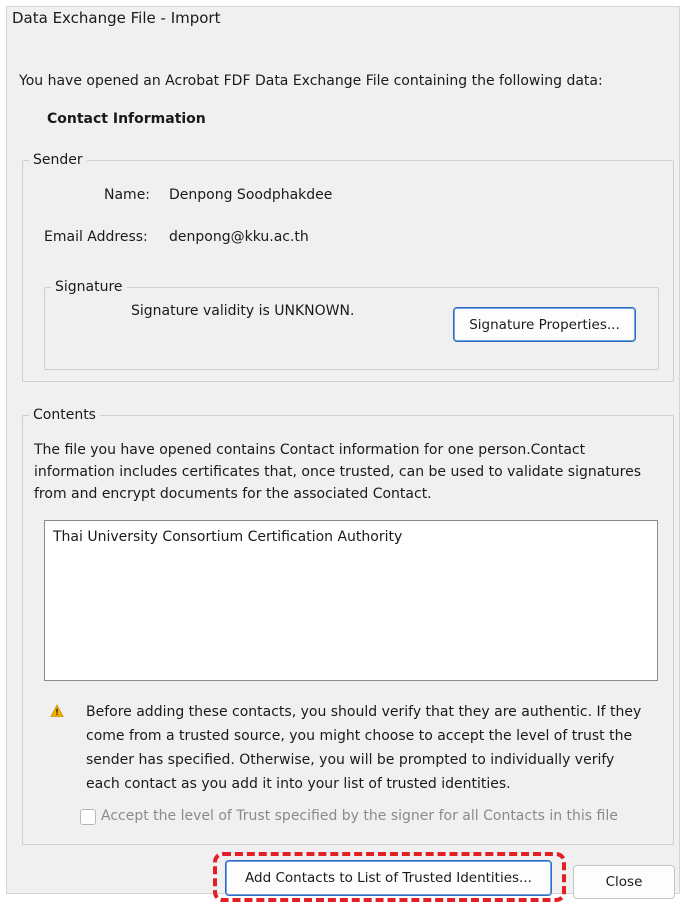 The height and width of the screenshot is (902, 686). What do you see at coordinates (239, 237) in the screenshot?
I see `email-value: denpong@kku.ac.th` at bounding box center [239, 237].